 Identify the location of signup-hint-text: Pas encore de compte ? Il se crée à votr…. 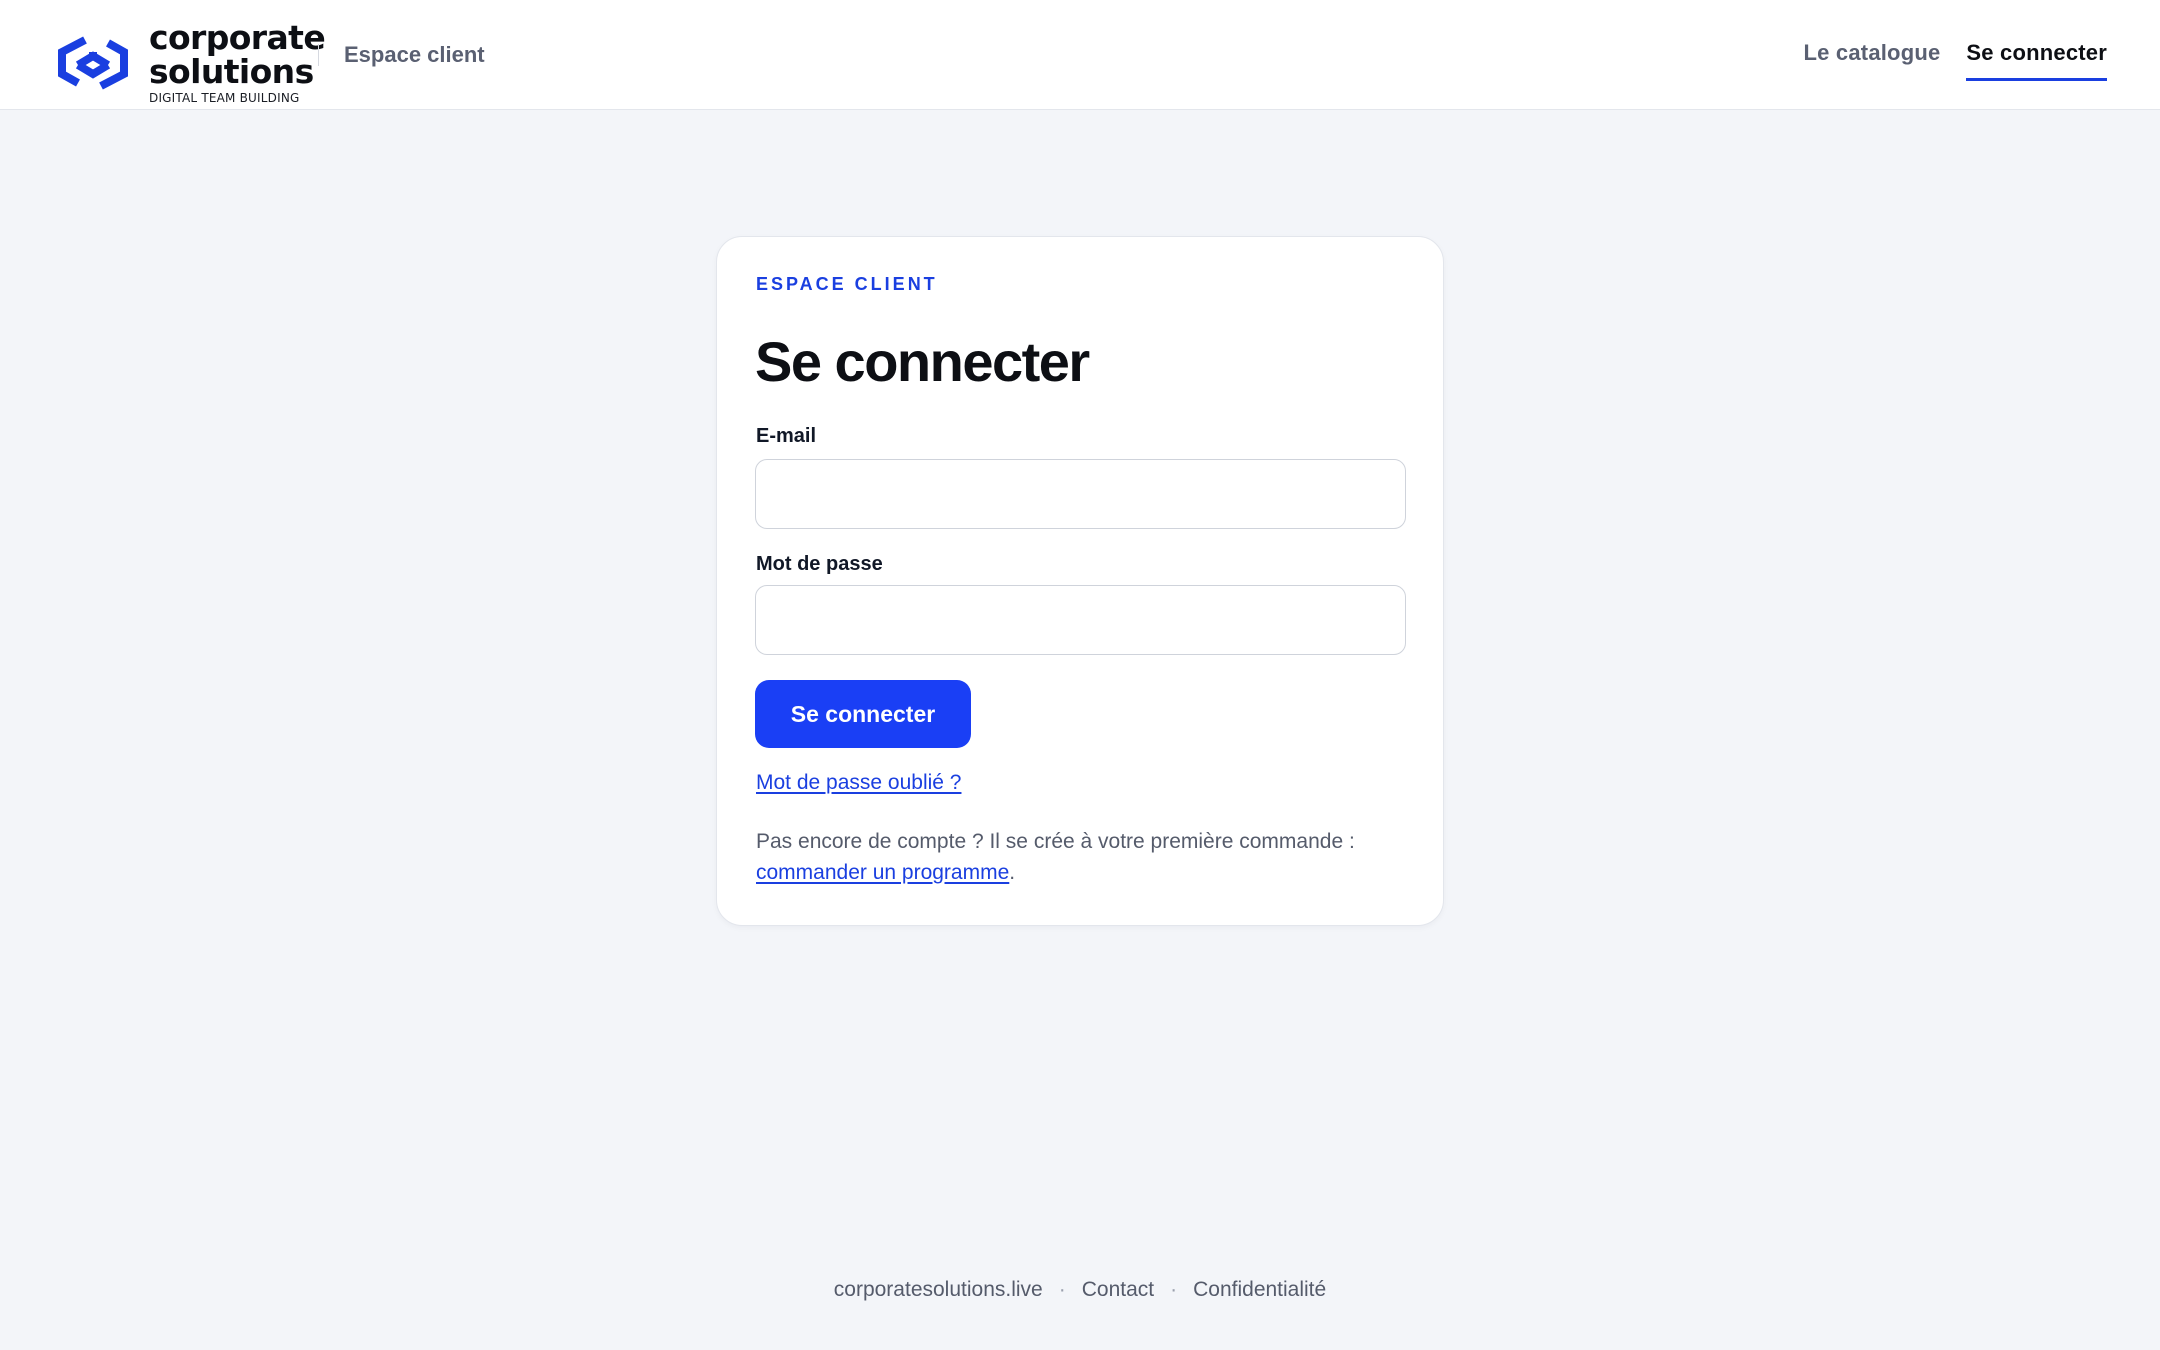
(1055, 841).